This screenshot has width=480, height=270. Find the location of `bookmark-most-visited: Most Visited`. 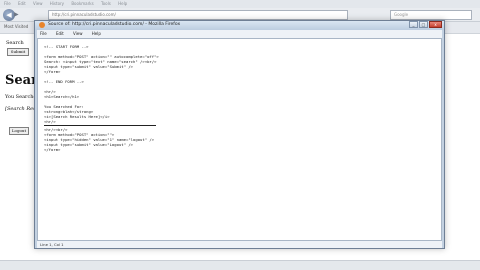

bookmark-most-visited: Most Visited is located at coordinates (16, 26).